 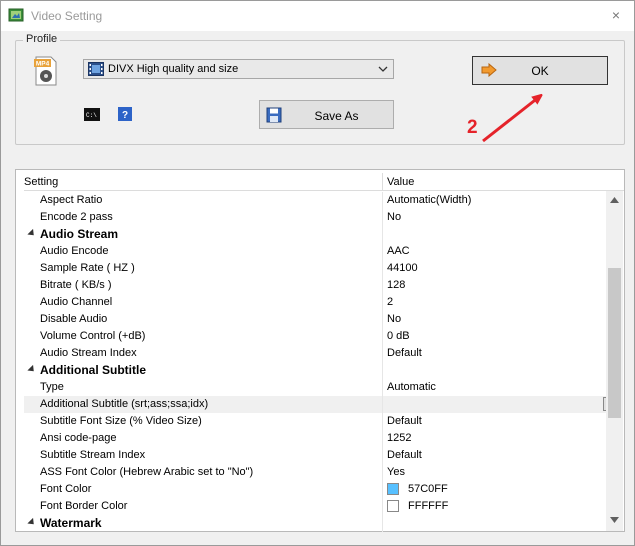 I want to click on scroll-thumb, so click(x=614, y=343).